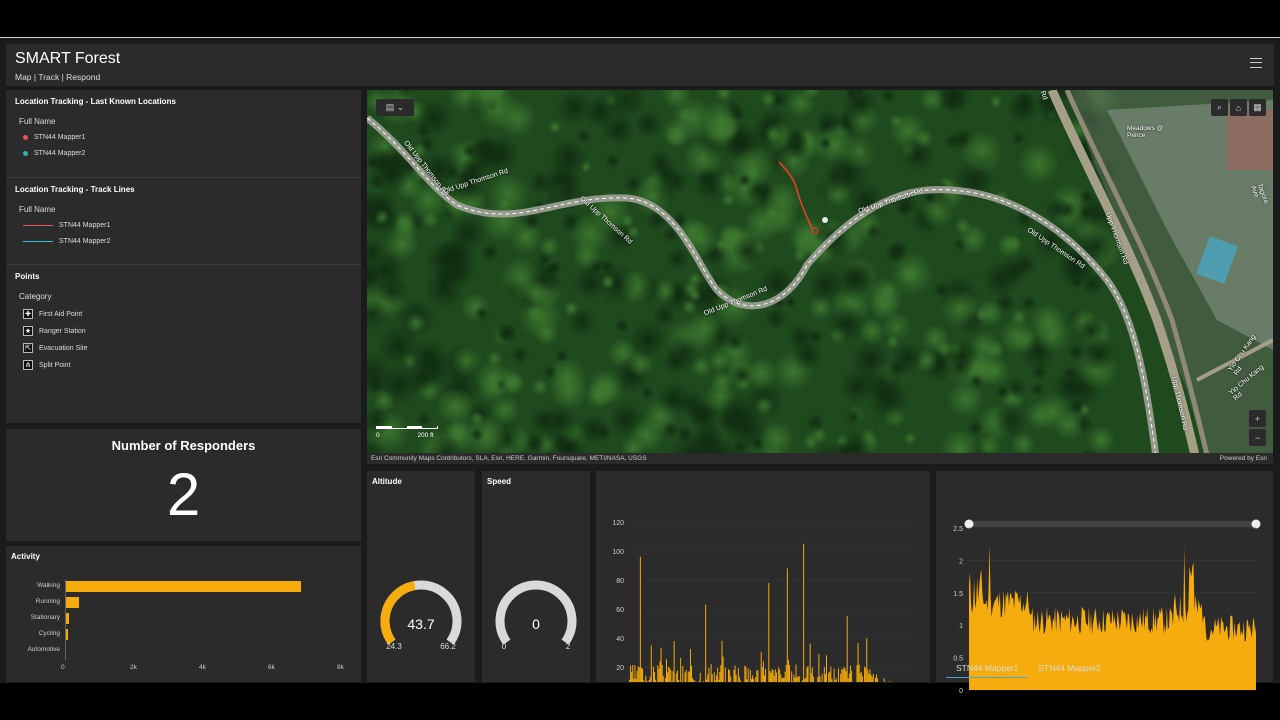 The height and width of the screenshot is (720, 1280). I want to click on search-icon: ⌕, so click(1219, 107).